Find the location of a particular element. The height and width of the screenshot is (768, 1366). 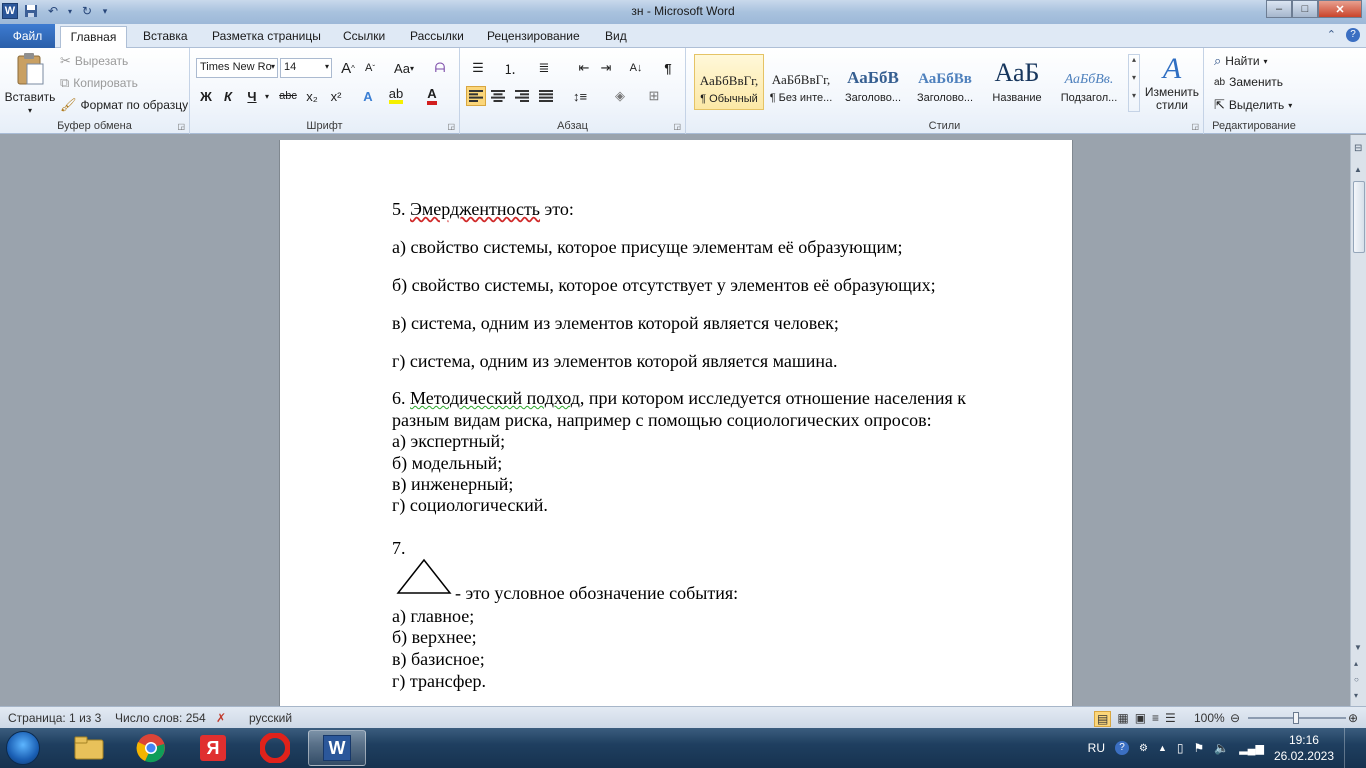

subscript-button: x₂ is located at coordinates (312, 96).